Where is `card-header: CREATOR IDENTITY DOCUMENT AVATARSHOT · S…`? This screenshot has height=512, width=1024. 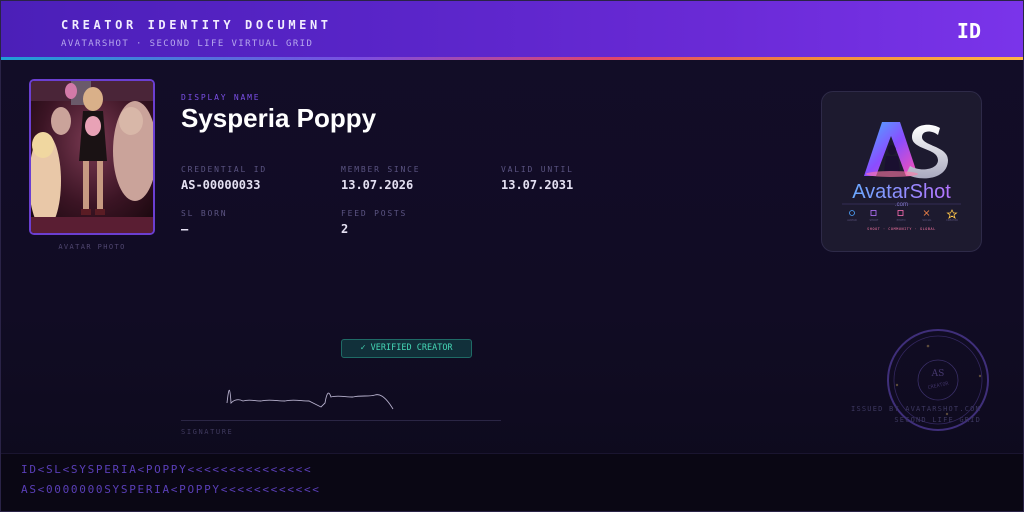 card-header: CREATOR IDENTITY DOCUMENT AVATARSHOT · S… is located at coordinates (512, 29).